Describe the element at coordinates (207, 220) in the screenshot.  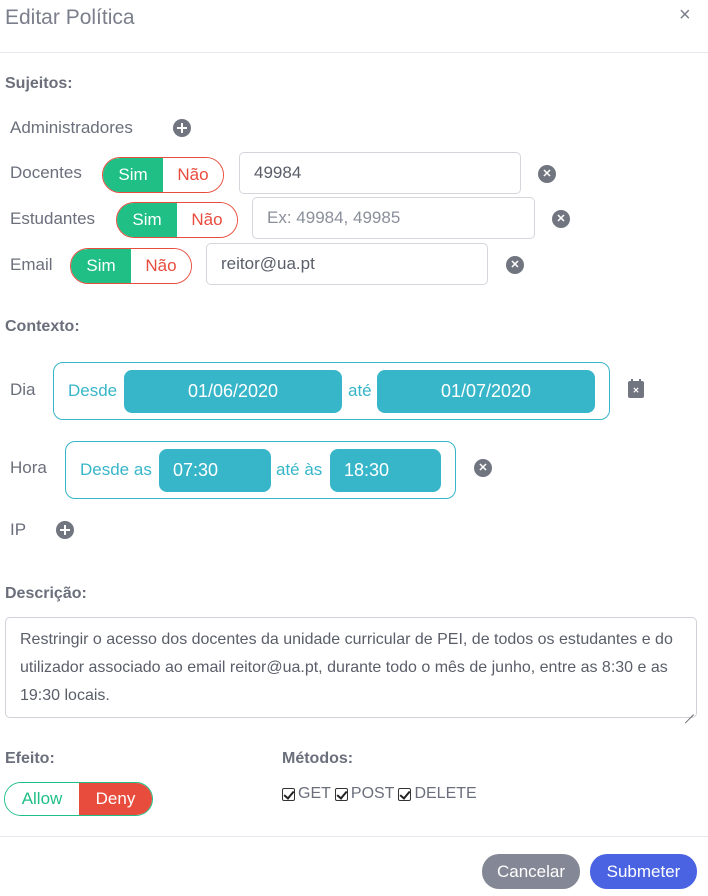
I see `estudantes-nao-option: Não` at that location.